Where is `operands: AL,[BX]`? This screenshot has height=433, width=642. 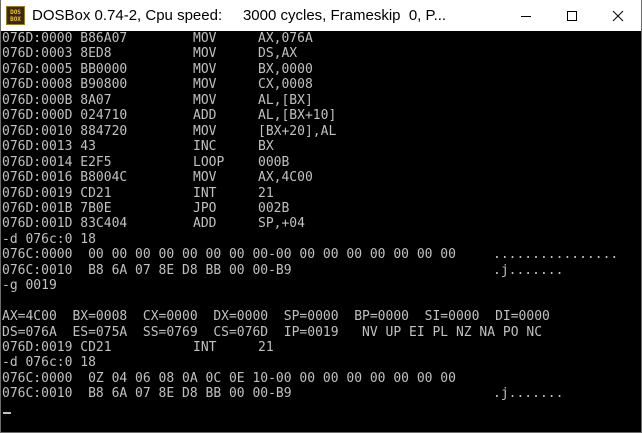 operands: AL,[BX] is located at coordinates (285, 100).